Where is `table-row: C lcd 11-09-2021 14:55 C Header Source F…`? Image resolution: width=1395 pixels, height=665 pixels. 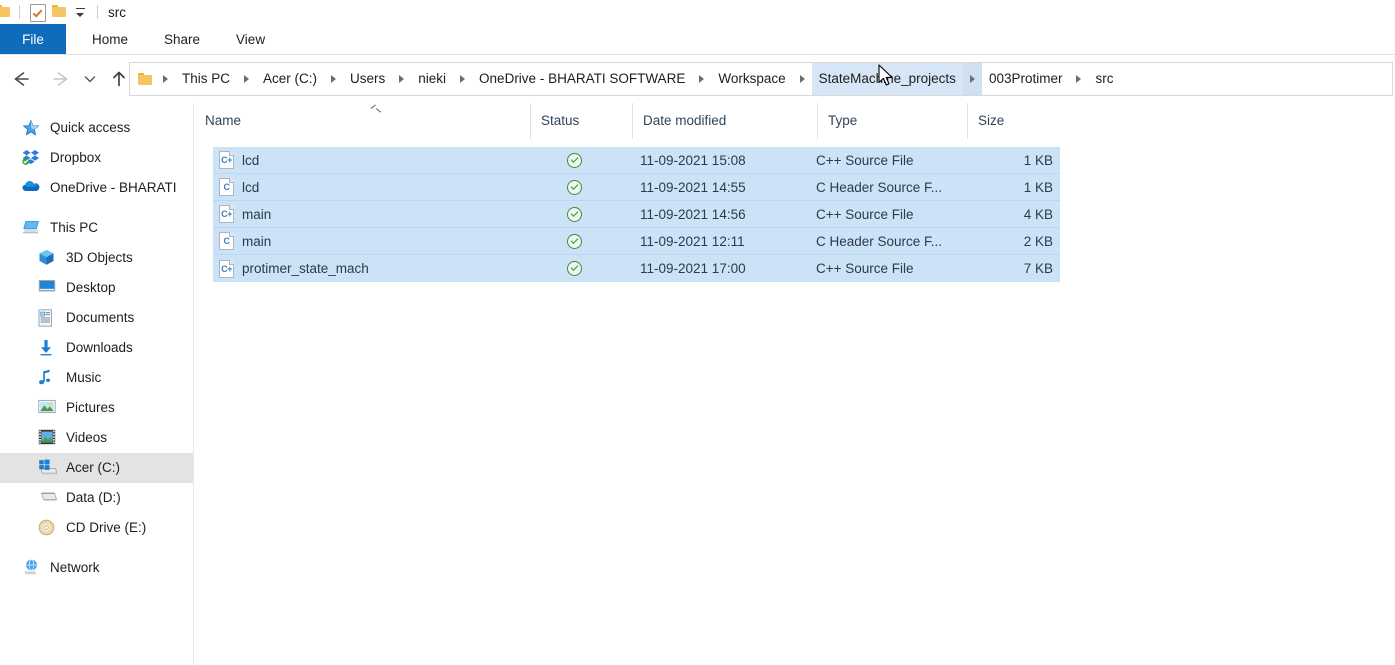
table-row: C lcd 11-09-2021 14:55 C Header Source F… is located at coordinates (636, 187).